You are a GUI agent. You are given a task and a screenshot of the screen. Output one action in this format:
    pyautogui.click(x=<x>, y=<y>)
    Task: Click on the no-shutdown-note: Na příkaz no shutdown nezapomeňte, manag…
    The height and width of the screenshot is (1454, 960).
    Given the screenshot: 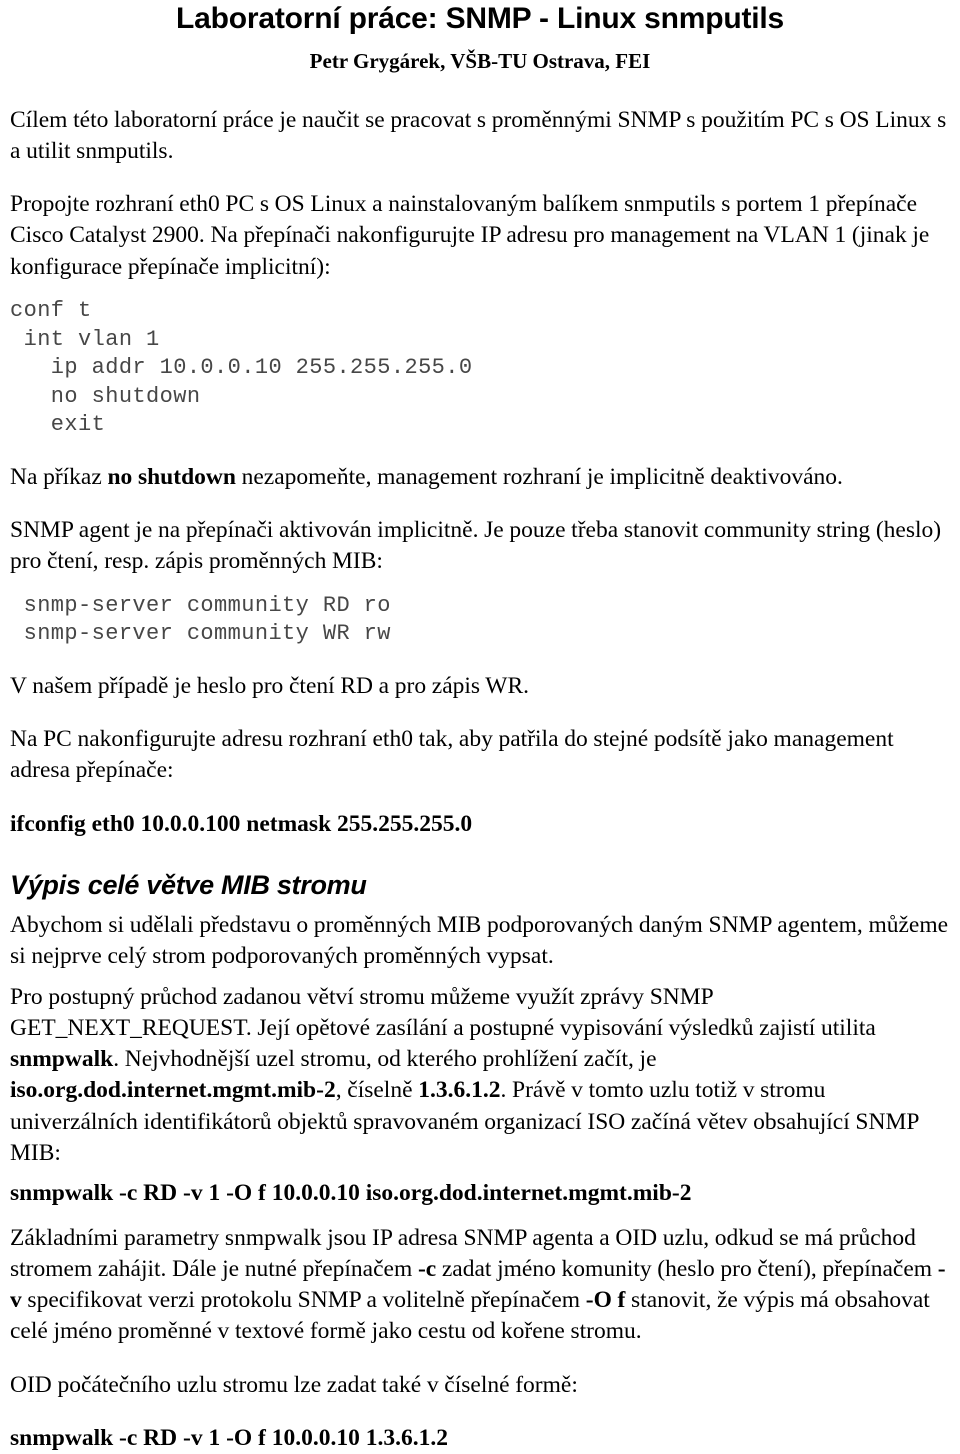 What is the action you would take?
    pyautogui.click(x=480, y=477)
    